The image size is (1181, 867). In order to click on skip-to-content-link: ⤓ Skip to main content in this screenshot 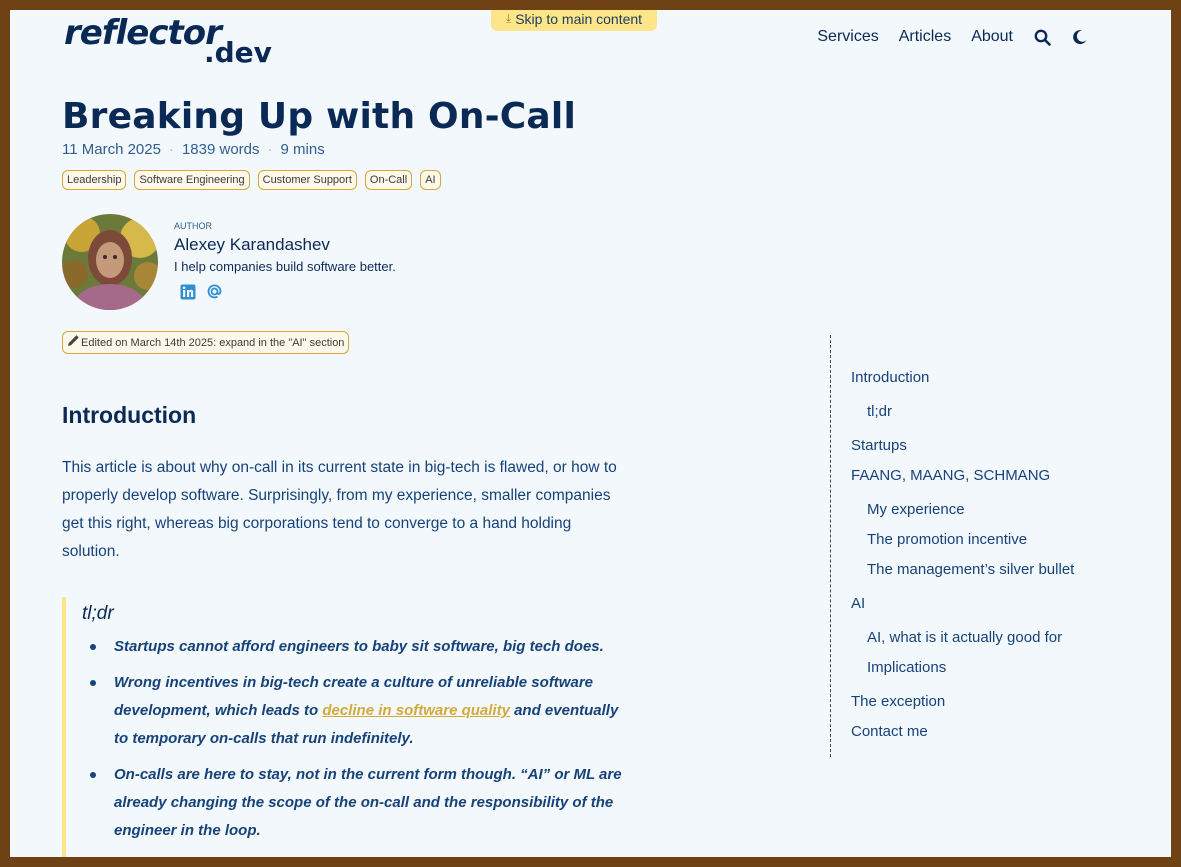, I will do `click(574, 20)`.